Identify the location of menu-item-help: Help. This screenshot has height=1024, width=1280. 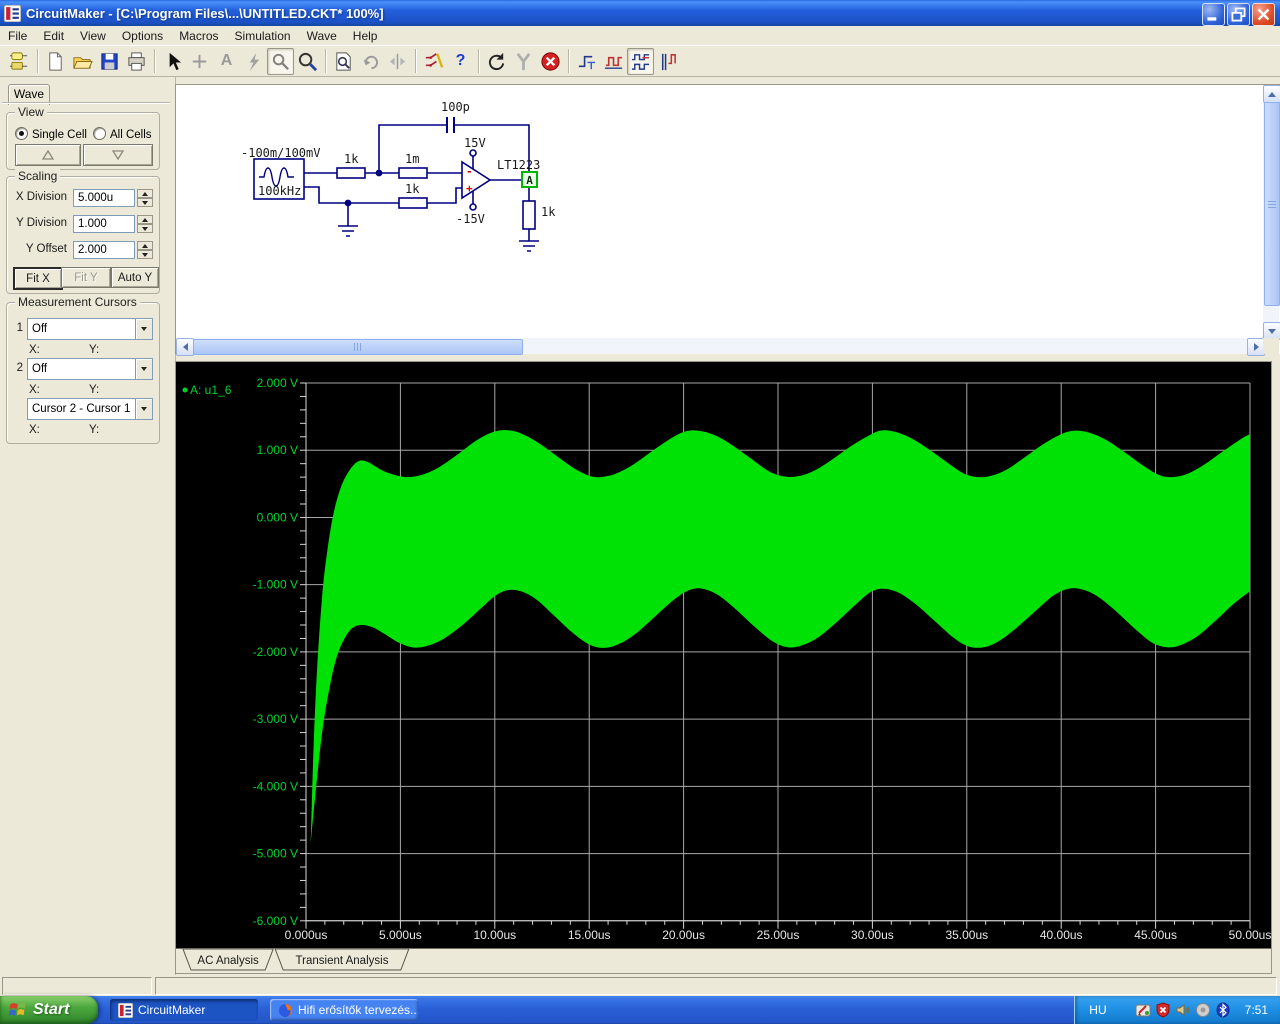
(365, 36).